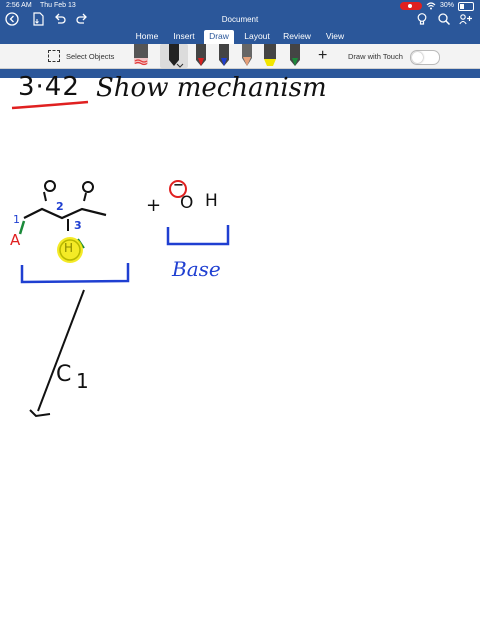  What do you see at coordinates (198, 235) in the screenshot?
I see `base-bracket` at bounding box center [198, 235].